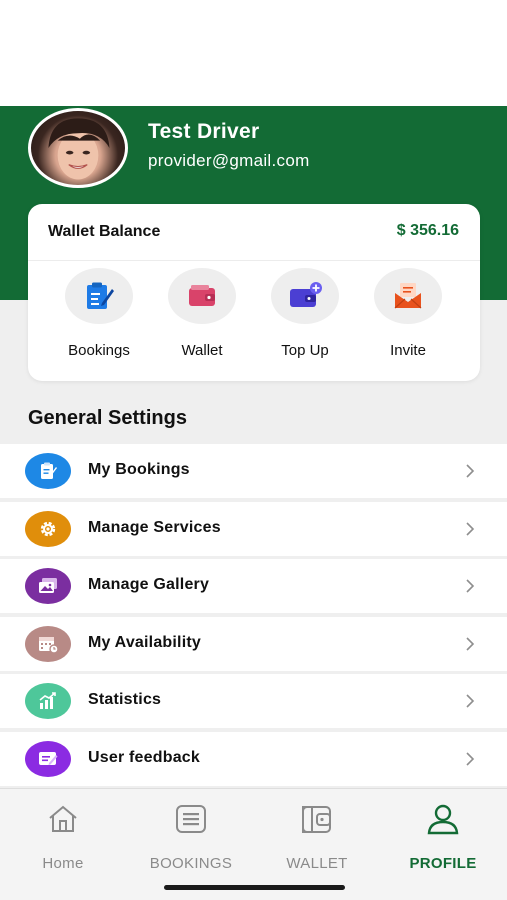 This screenshot has height=900, width=507. I want to click on settings-item-label: User feedback, so click(144, 757).